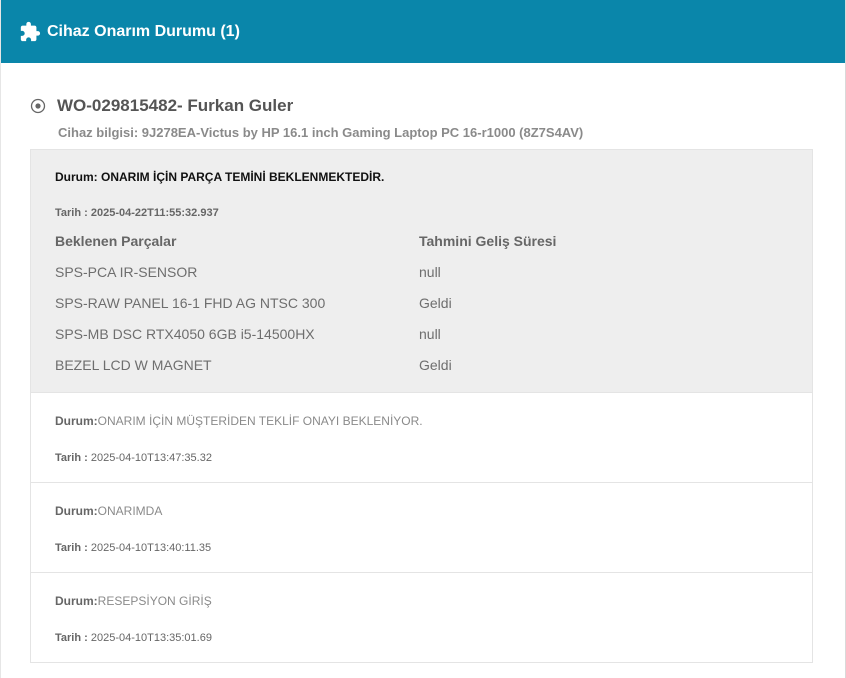  Describe the element at coordinates (243, 177) in the screenshot. I see `status-value: ONARIM İÇİN PARÇA TEMİNİ BEKLENMEKTEDİR.` at that location.